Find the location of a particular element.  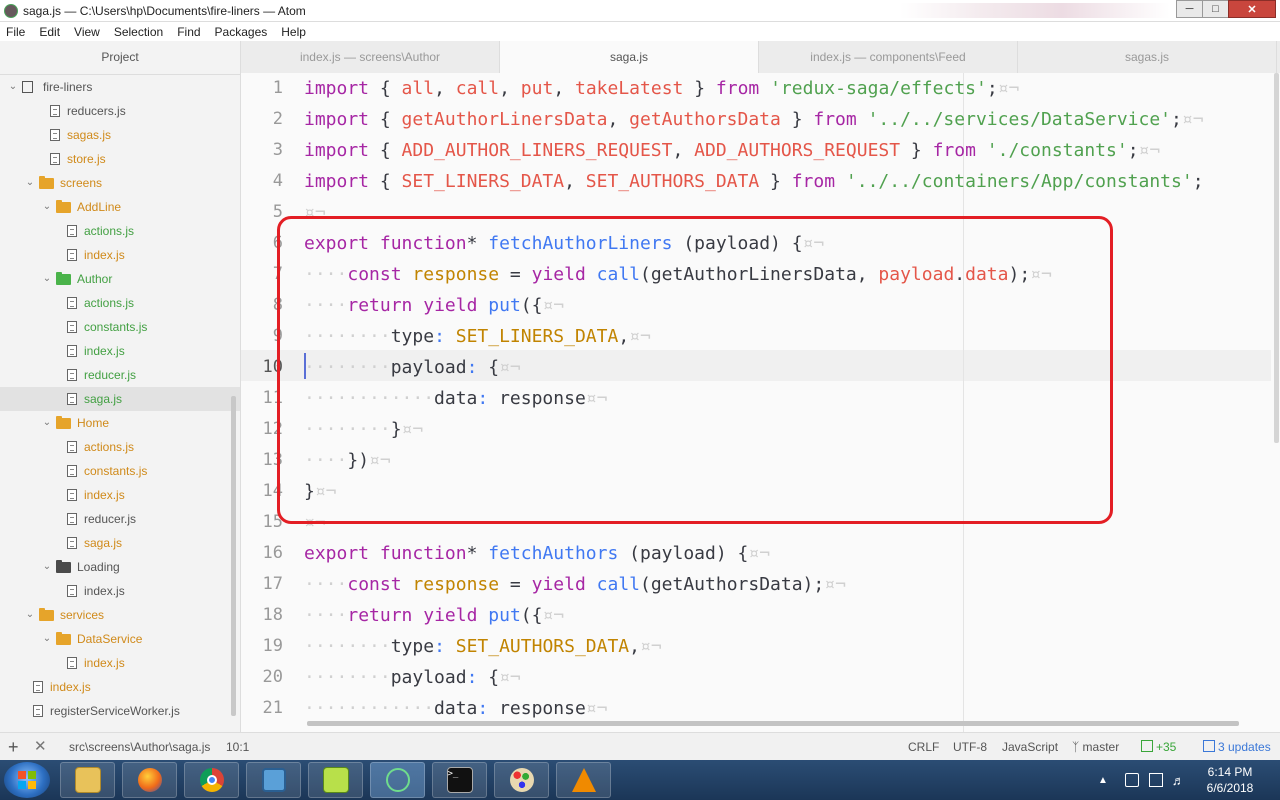

line-number: 17 is located at coordinates (272, 584).